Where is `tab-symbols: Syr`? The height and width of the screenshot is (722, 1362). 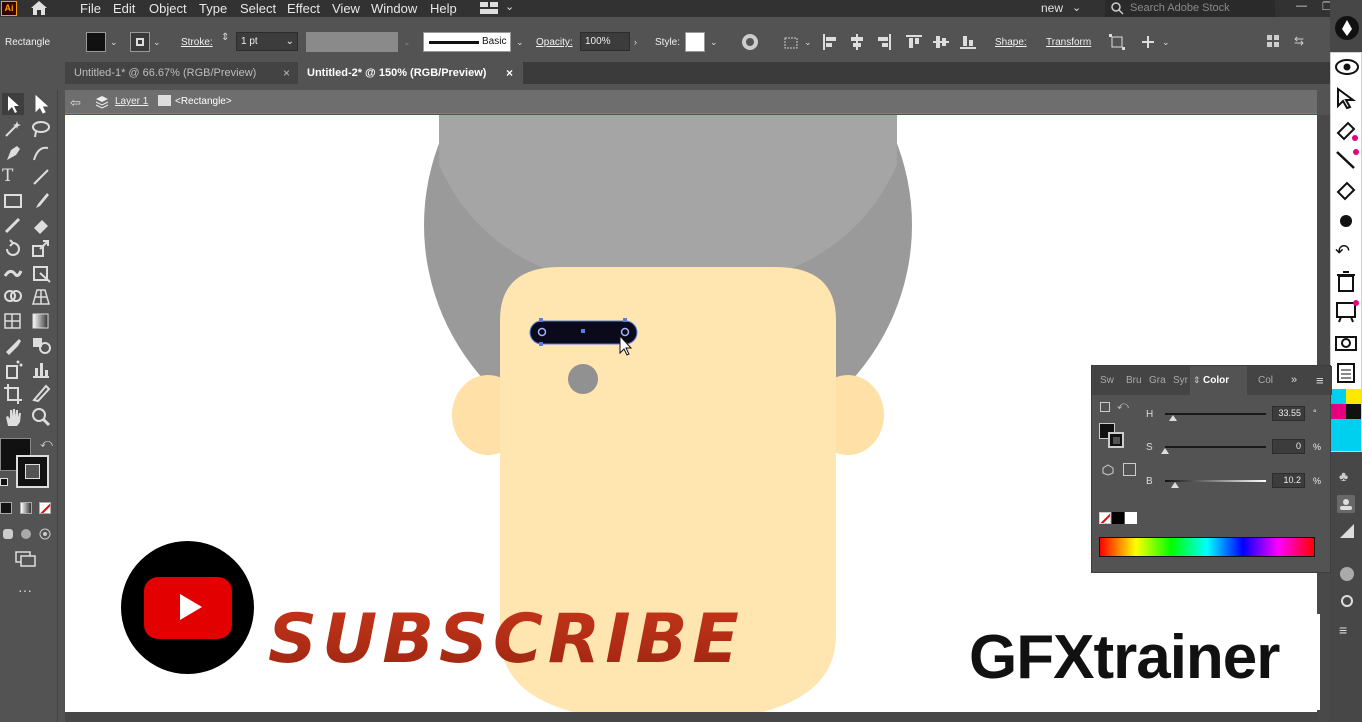 tab-symbols: Syr is located at coordinates (1180, 380).